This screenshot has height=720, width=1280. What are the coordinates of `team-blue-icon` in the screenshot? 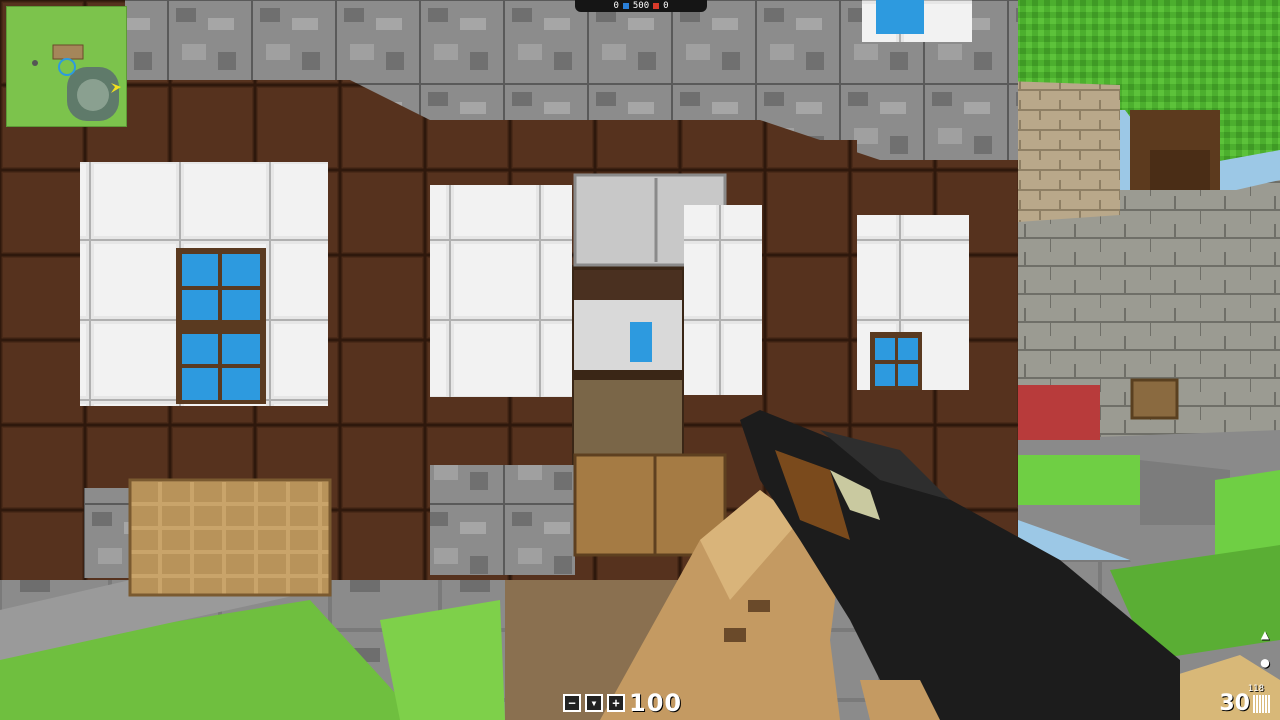 It's located at (625, 6).